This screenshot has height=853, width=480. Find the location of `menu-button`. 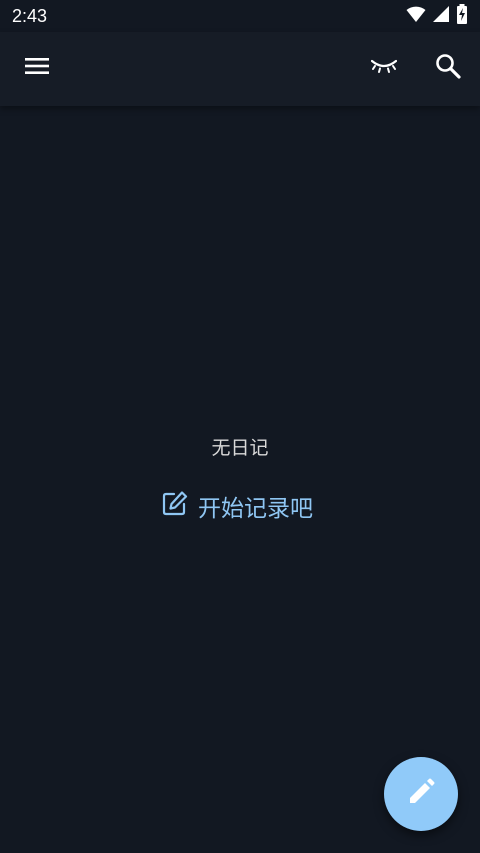

menu-button is located at coordinates (37, 68).